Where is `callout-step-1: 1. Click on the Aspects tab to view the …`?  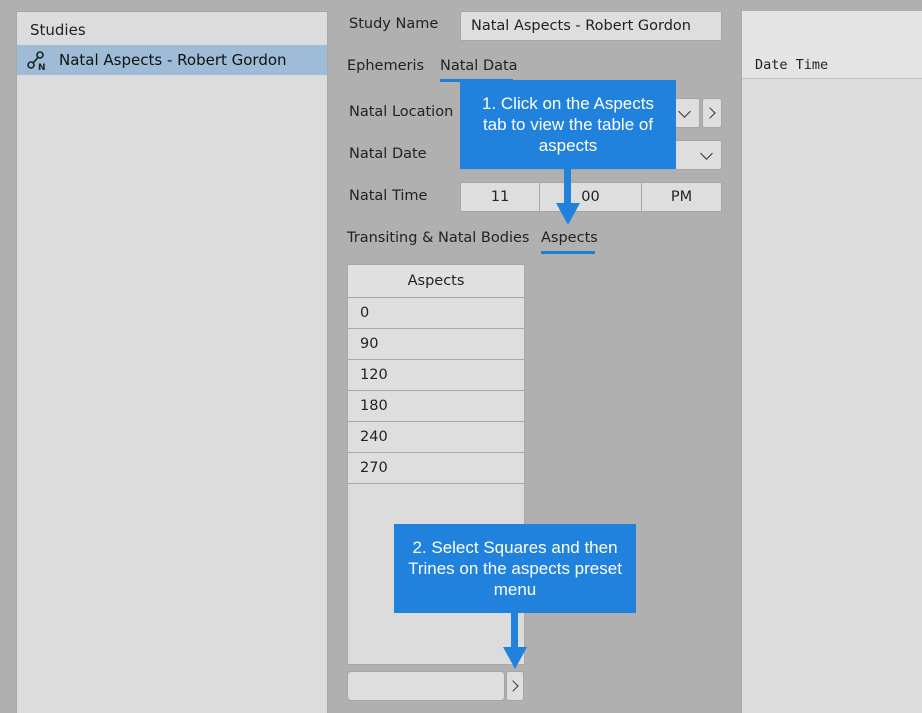
callout-step-1: 1. Click on the Aspects tab to view the … is located at coordinates (568, 124).